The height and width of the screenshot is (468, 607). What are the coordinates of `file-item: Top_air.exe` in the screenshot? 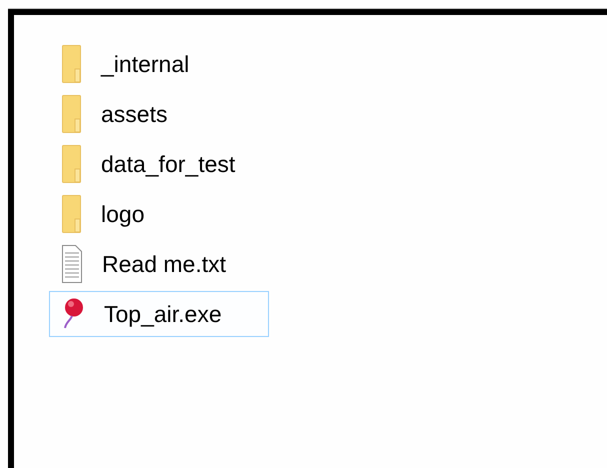 It's located at (159, 314).